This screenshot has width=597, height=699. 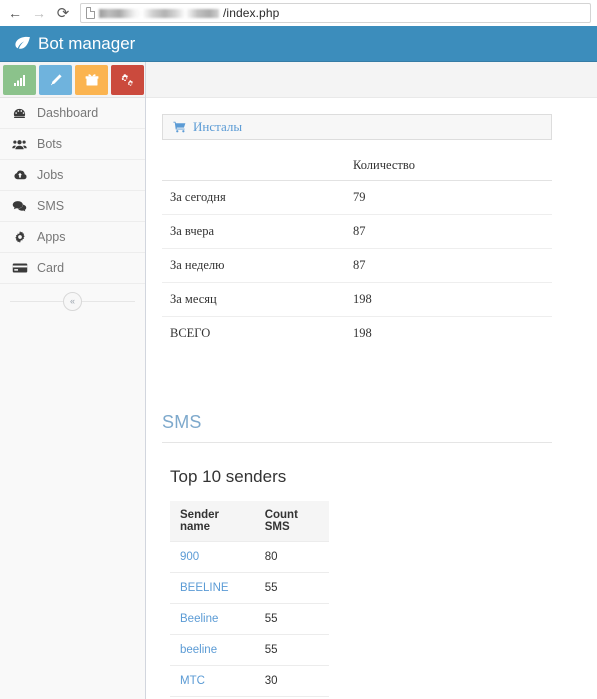 What do you see at coordinates (179, 127) in the screenshot?
I see `shopping-cart-icon` at bounding box center [179, 127].